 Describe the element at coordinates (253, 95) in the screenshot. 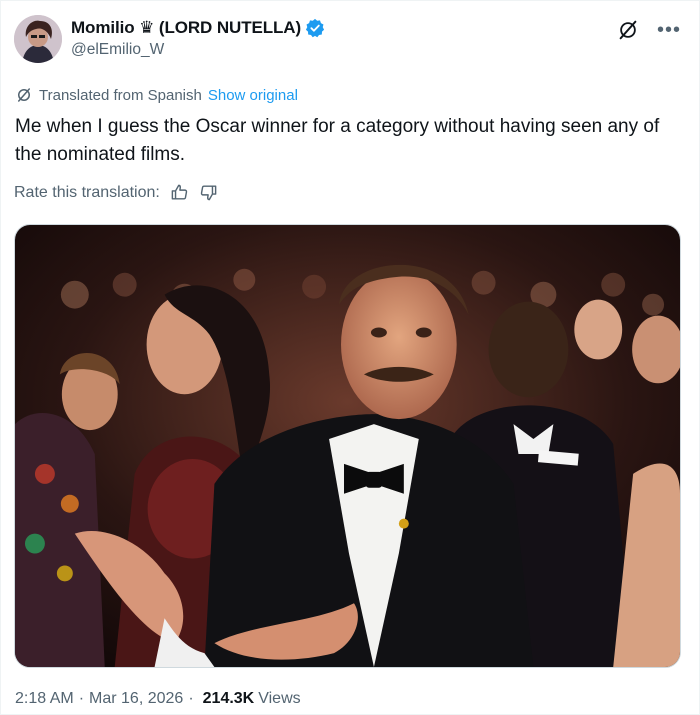

I see `show-original-link: Show original` at that location.